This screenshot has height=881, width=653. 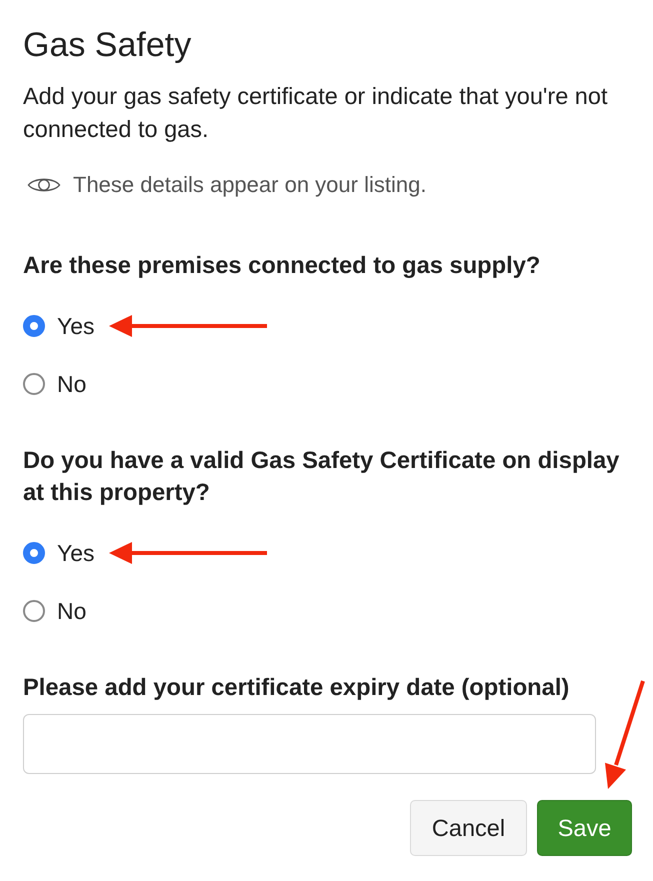 I want to click on question-text: Are these premises connected to gas supply?, so click(x=282, y=266).